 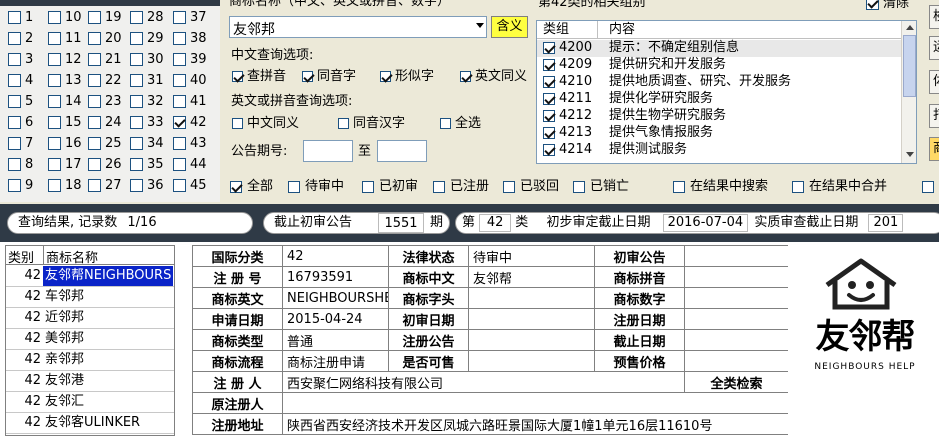 What do you see at coordinates (90, 381) in the screenshot?
I see `result-row: 42 友邻港` at bounding box center [90, 381].